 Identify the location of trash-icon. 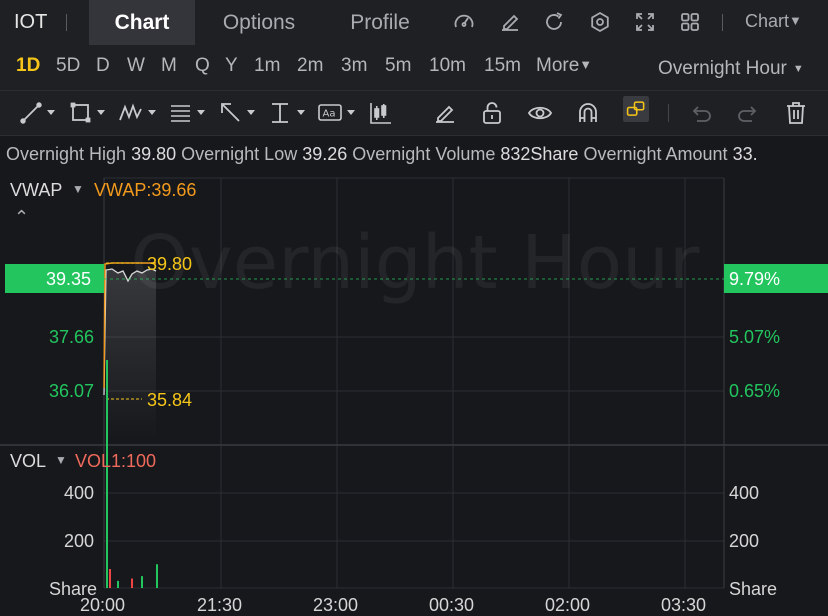
(796, 113).